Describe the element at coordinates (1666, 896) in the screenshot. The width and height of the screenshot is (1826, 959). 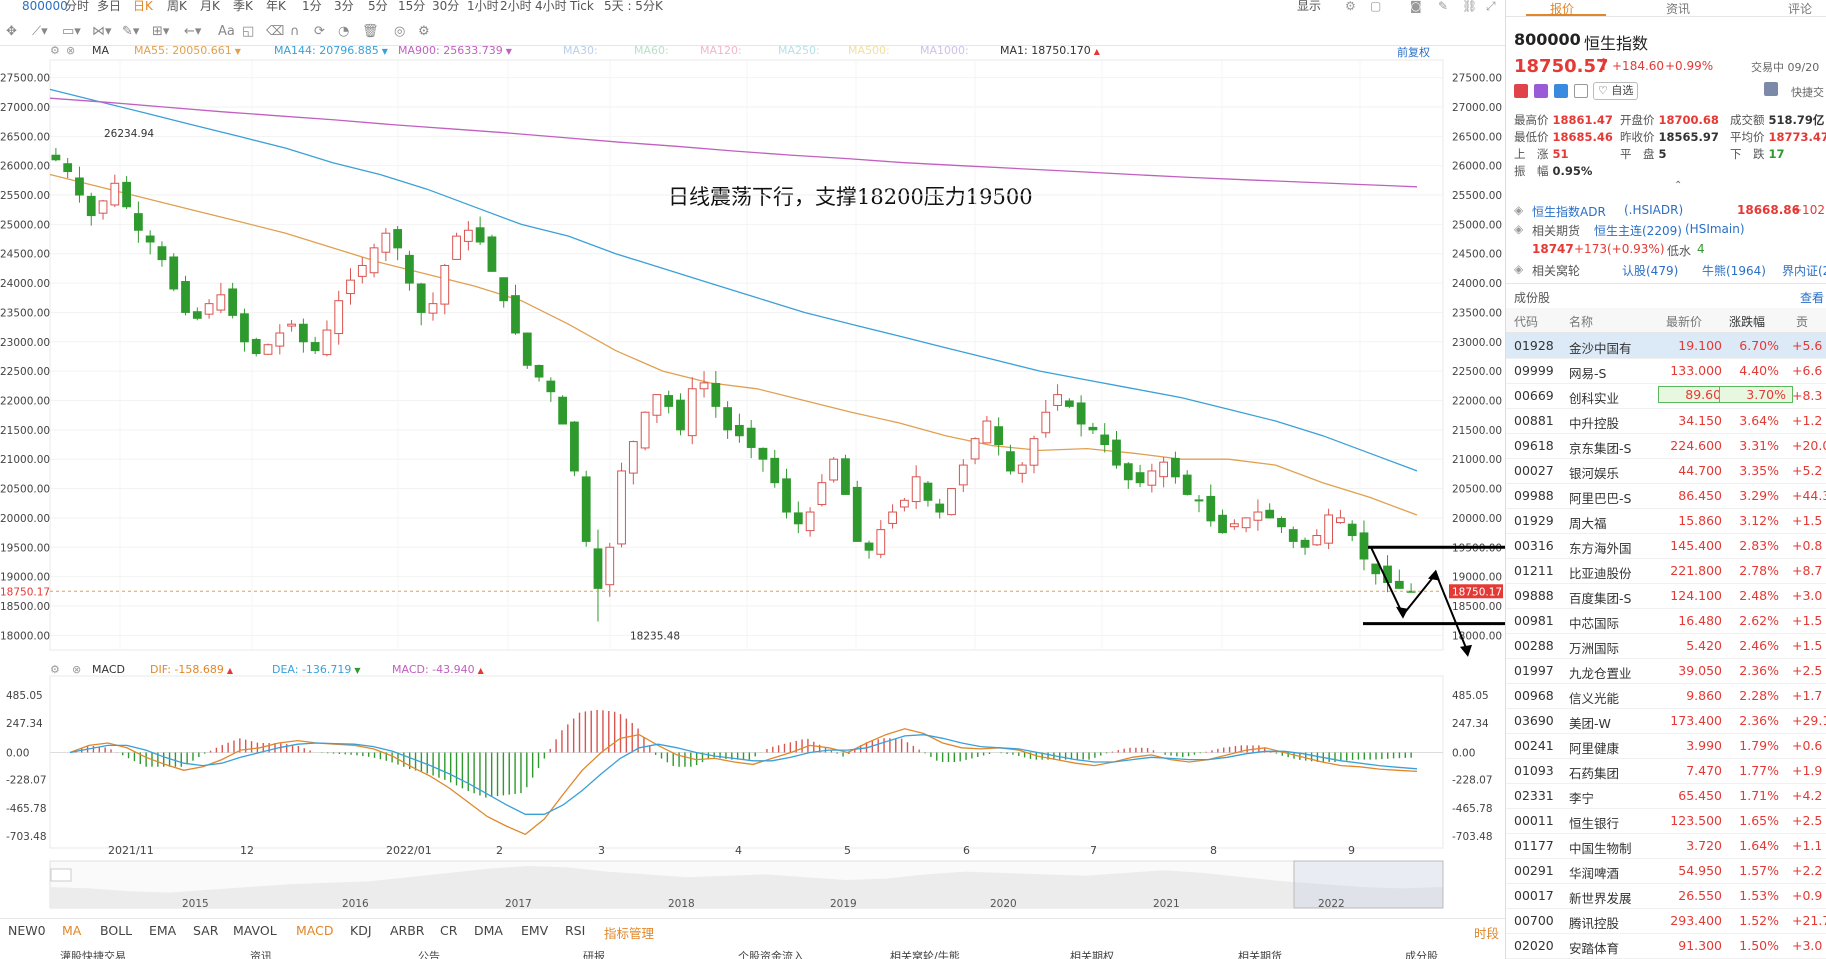
I see `table-row: 00017 新世界发展 26.550 1.53% +0.9` at that location.